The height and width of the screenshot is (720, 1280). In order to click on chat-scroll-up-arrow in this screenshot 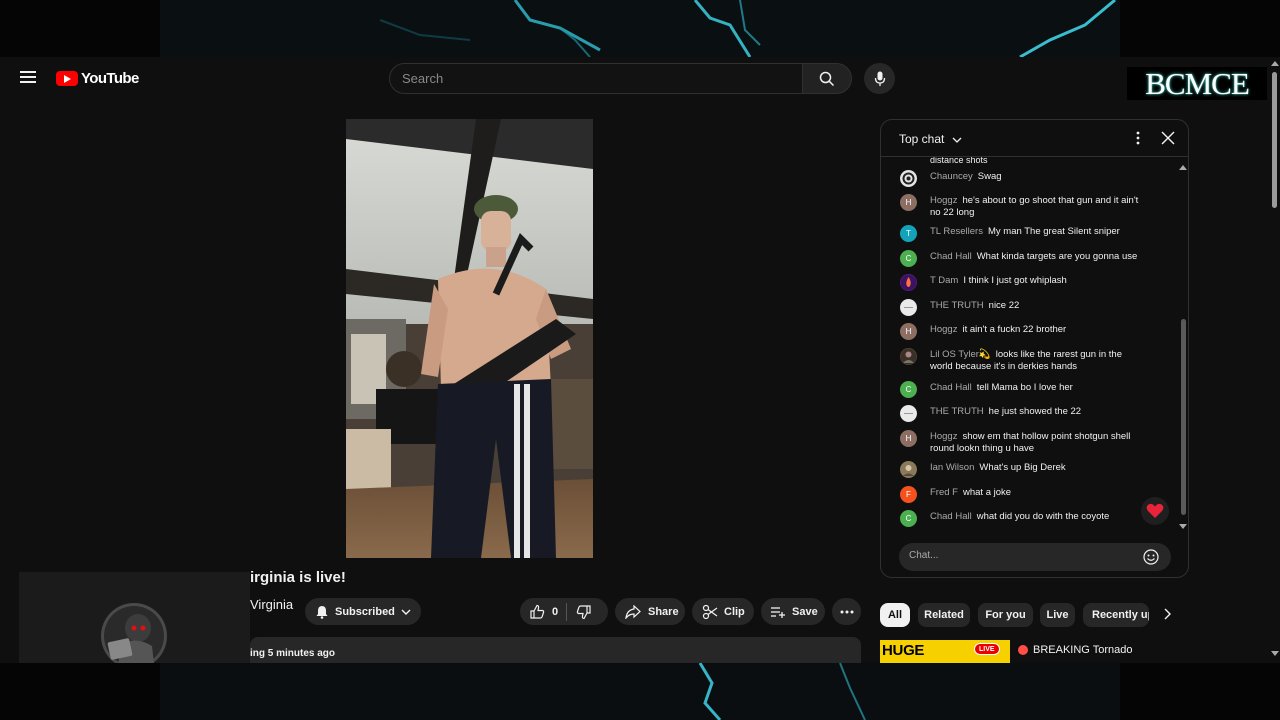, I will do `click(1183, 167)`.